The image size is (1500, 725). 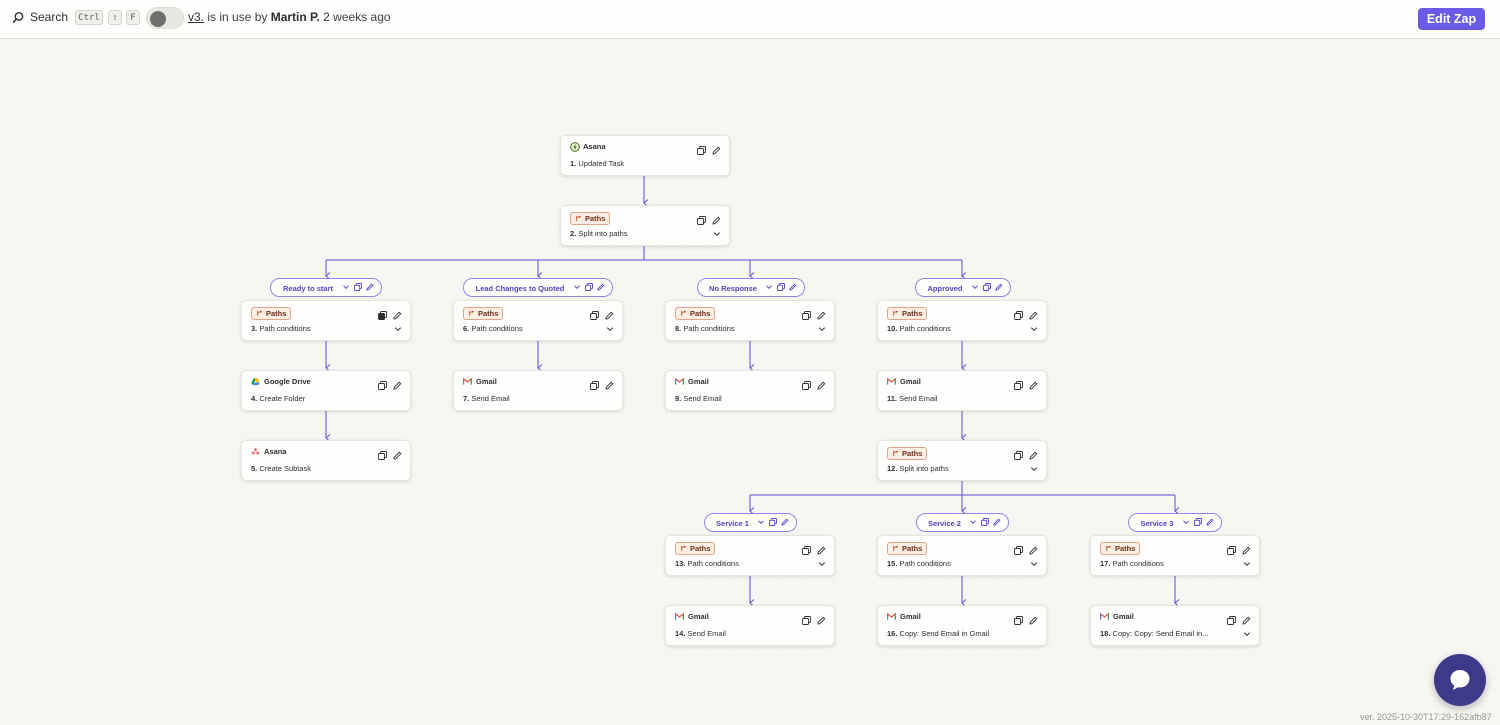 What do you see at coordinates (963, 287) in the screenshot?
I see `path-label-approved: Approved` at bounding box center [963, 287].